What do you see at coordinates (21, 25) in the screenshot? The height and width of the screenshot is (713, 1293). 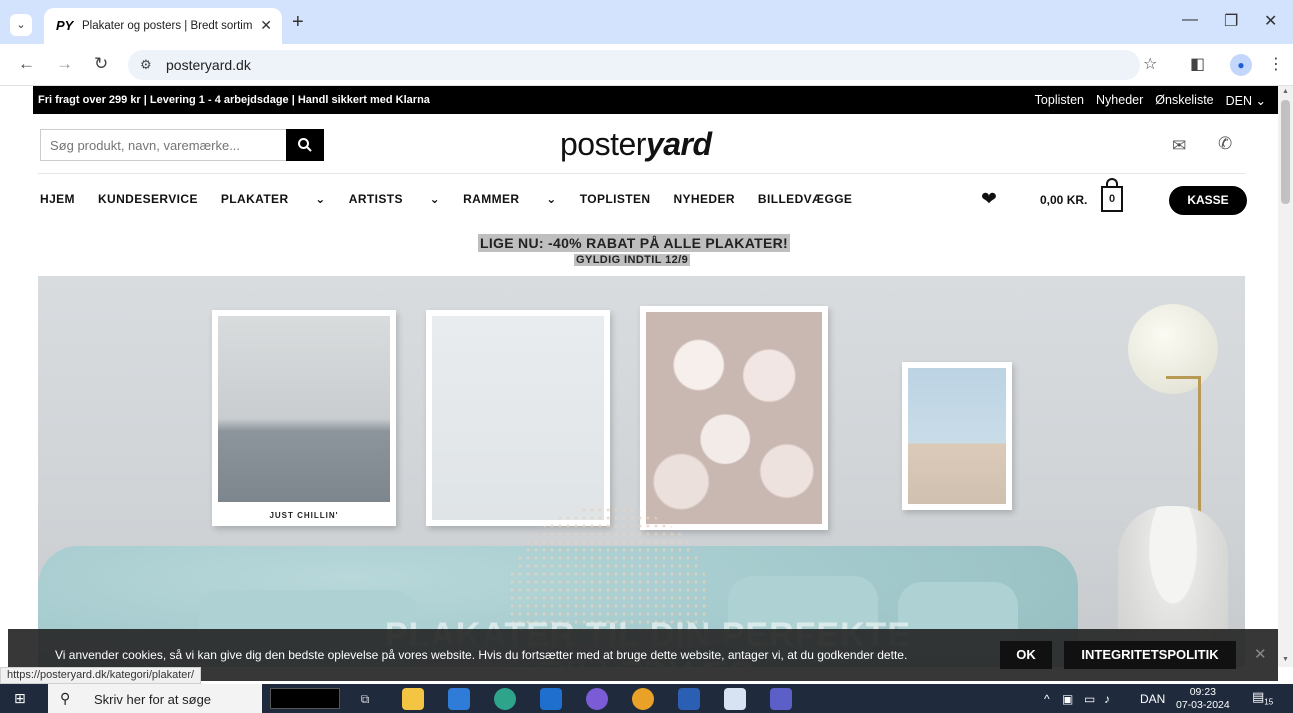 I see `tab-search-button: ⌄` at bounding box center [21, 25].